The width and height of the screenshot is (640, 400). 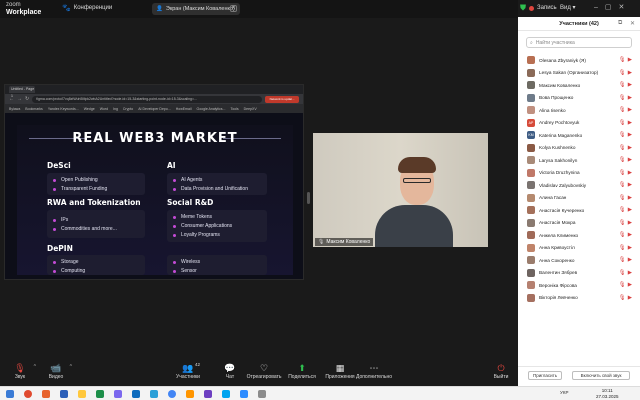 I want to click on excel-icon, so click(x=100, y=394).